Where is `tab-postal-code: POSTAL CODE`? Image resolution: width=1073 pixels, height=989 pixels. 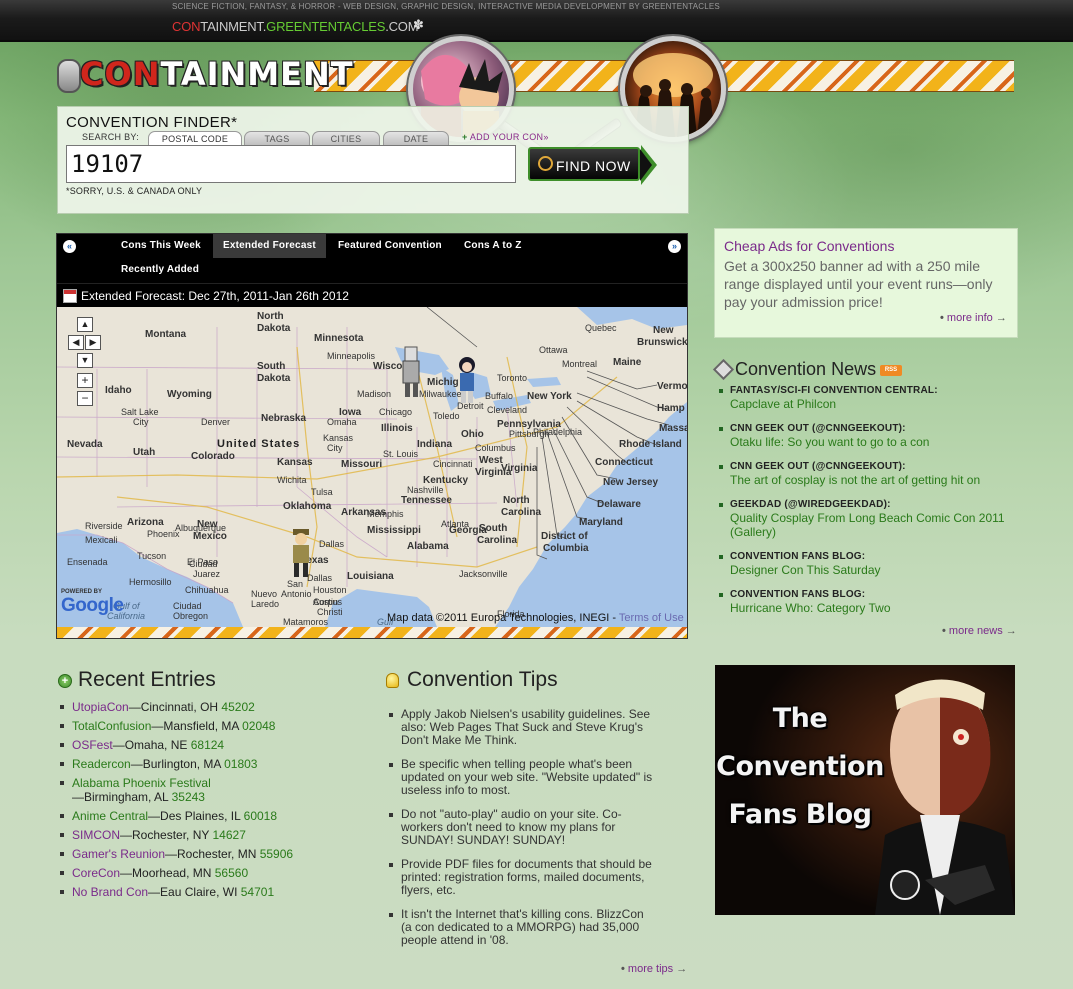
tab-postal-code: POSTAL CODE is located at coordinates (195, 138).